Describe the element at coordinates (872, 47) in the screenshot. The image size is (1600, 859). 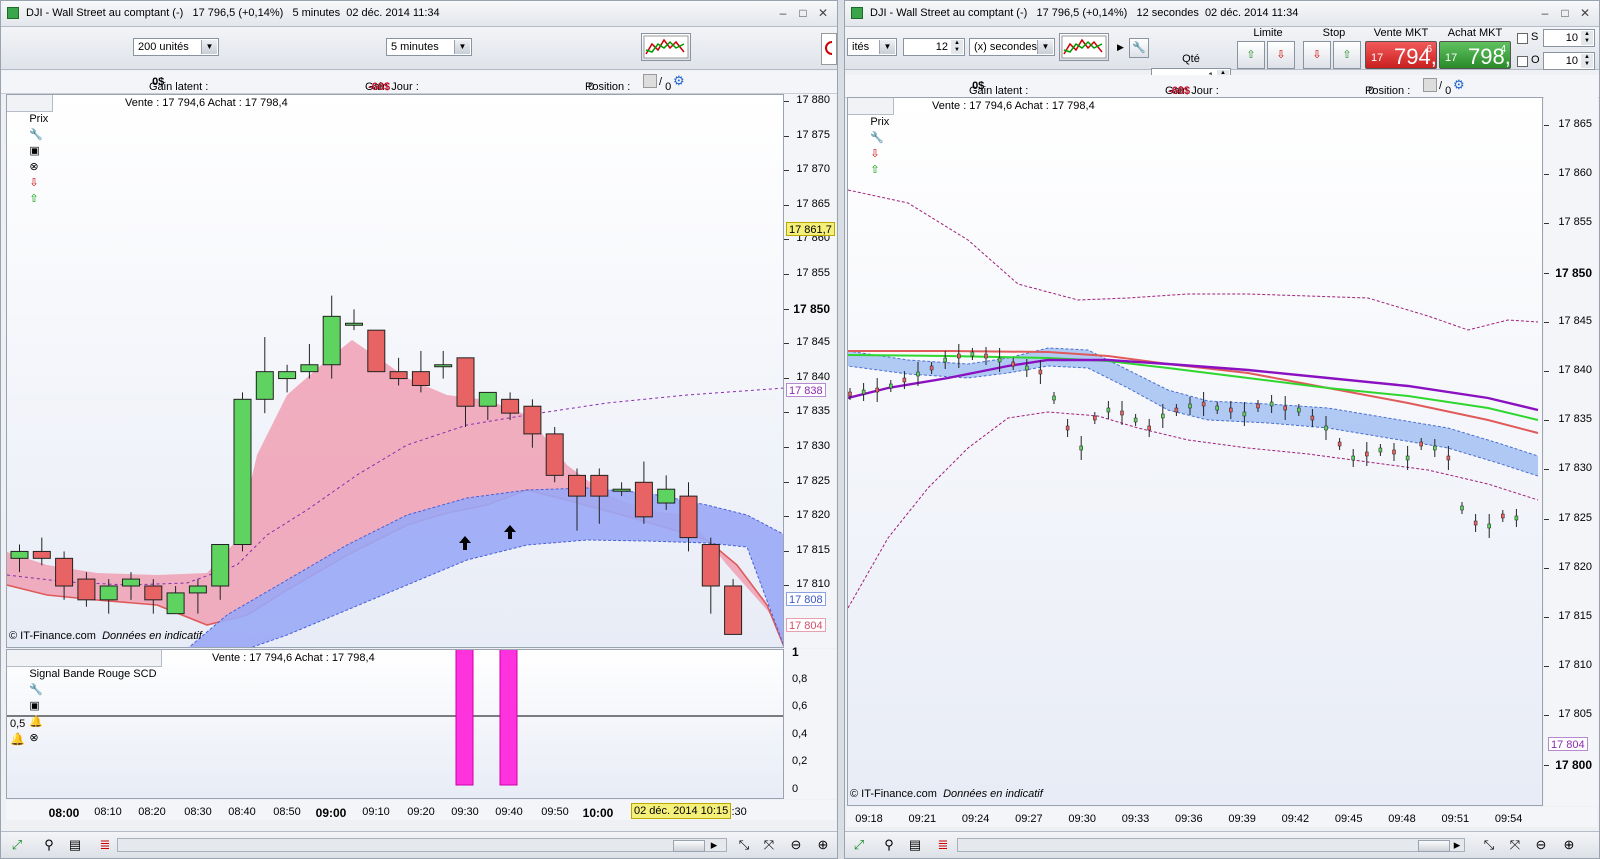
I see `units-select: ités ▼` at that location.